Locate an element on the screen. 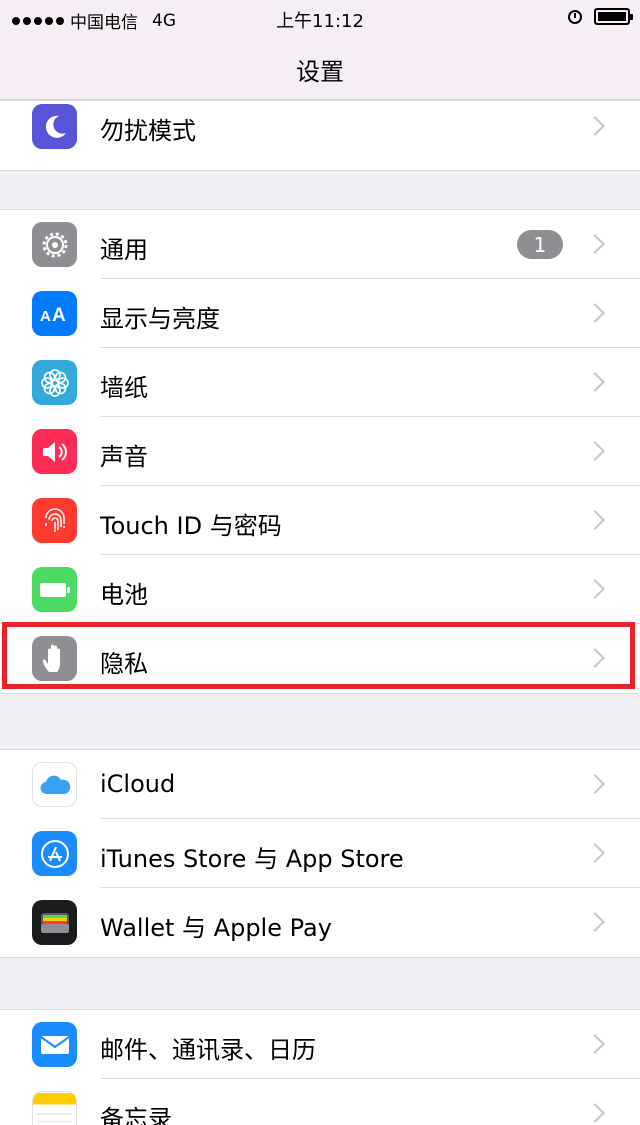 The image size is (640, 1125). icloud-icon is located at coordinates (54, 784).